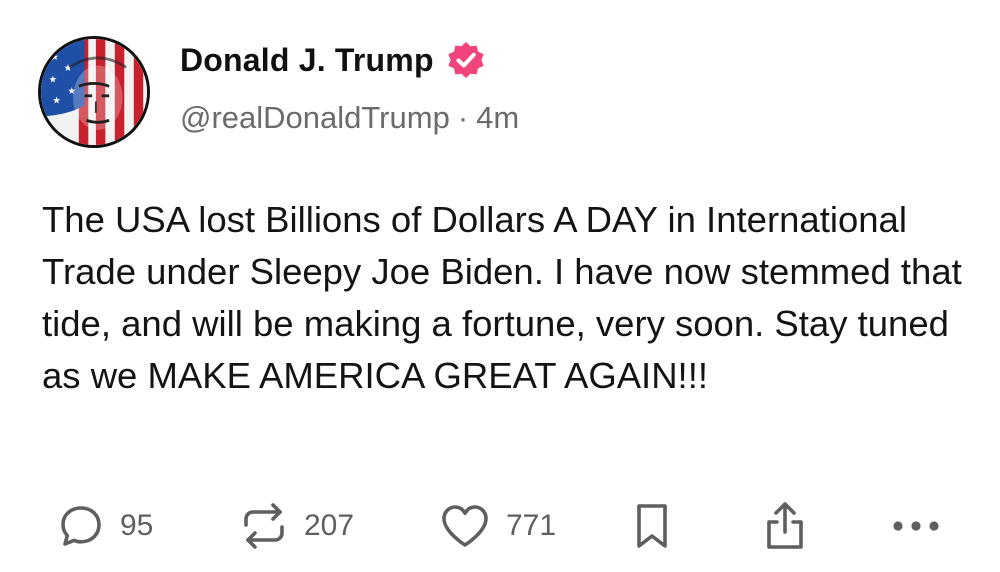 The image size is (1000, 572). I want to click on share-button, so click(785, 526).